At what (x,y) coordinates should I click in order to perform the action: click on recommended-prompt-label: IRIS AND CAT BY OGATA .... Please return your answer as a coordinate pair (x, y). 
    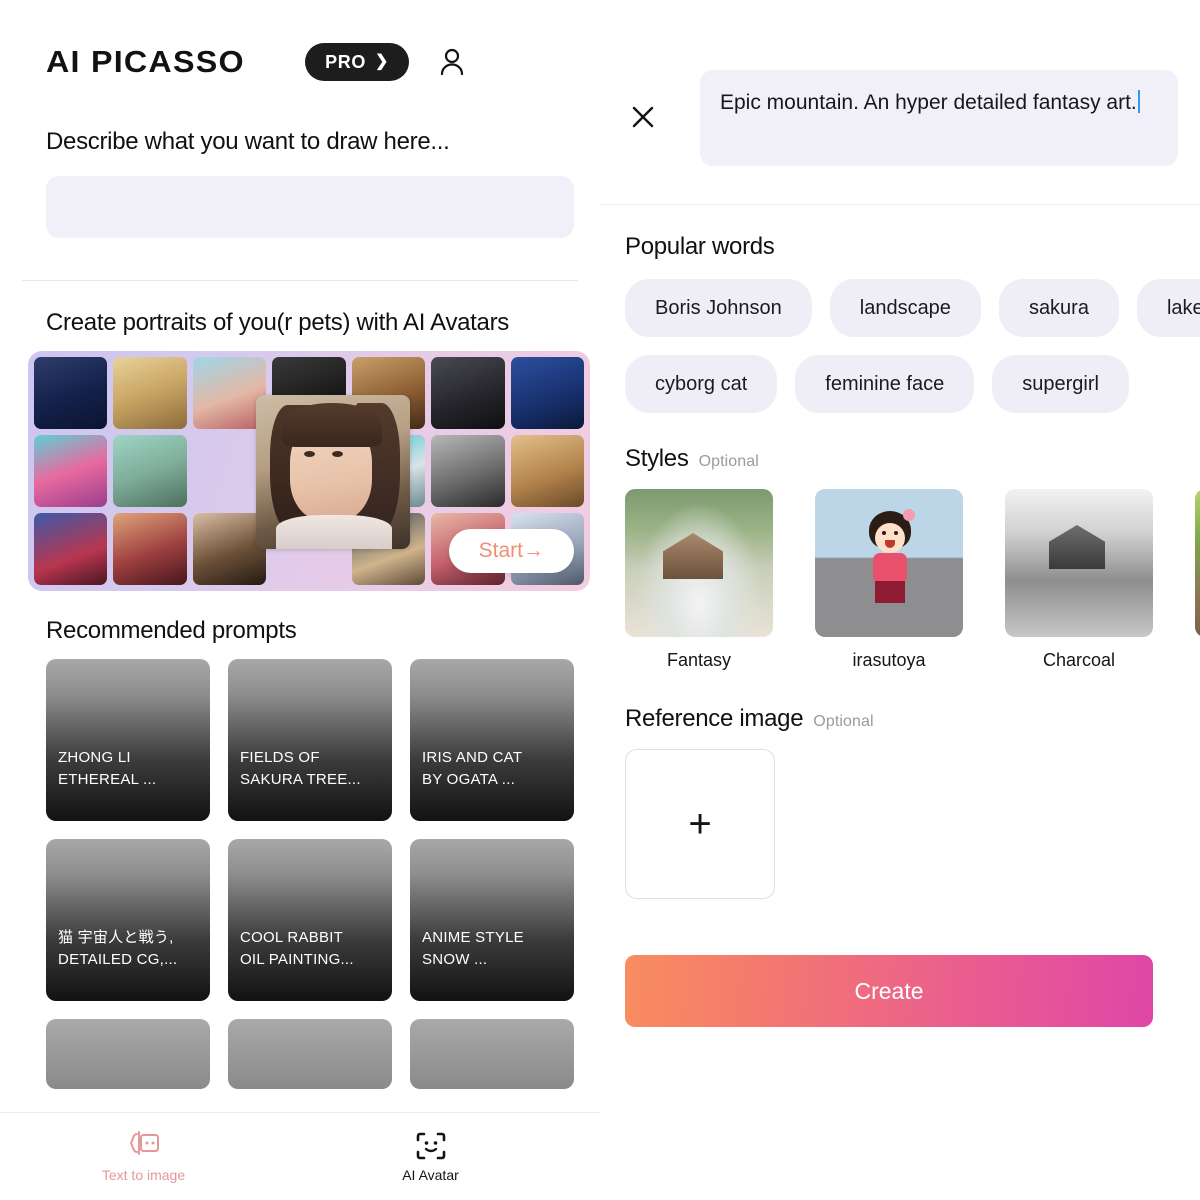
    Looking at the image, I should click on (472, 768).